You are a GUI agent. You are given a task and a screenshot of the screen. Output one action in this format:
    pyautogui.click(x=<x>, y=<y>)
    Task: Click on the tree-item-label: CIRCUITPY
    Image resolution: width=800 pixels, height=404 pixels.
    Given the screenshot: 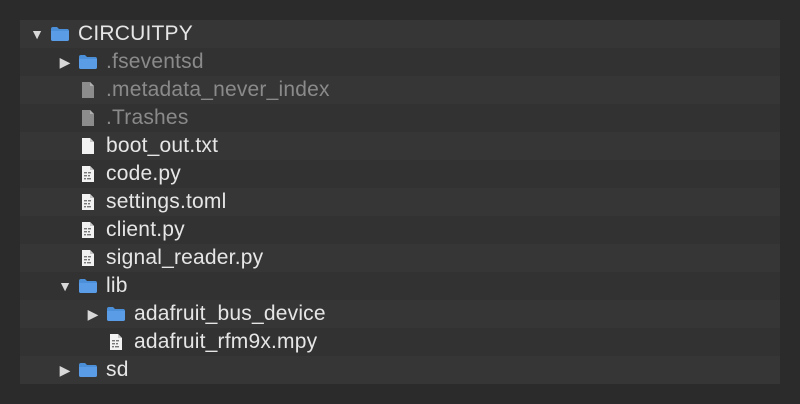 What is the action you would take?
    pyautogui.click(x=135, y=33)
    